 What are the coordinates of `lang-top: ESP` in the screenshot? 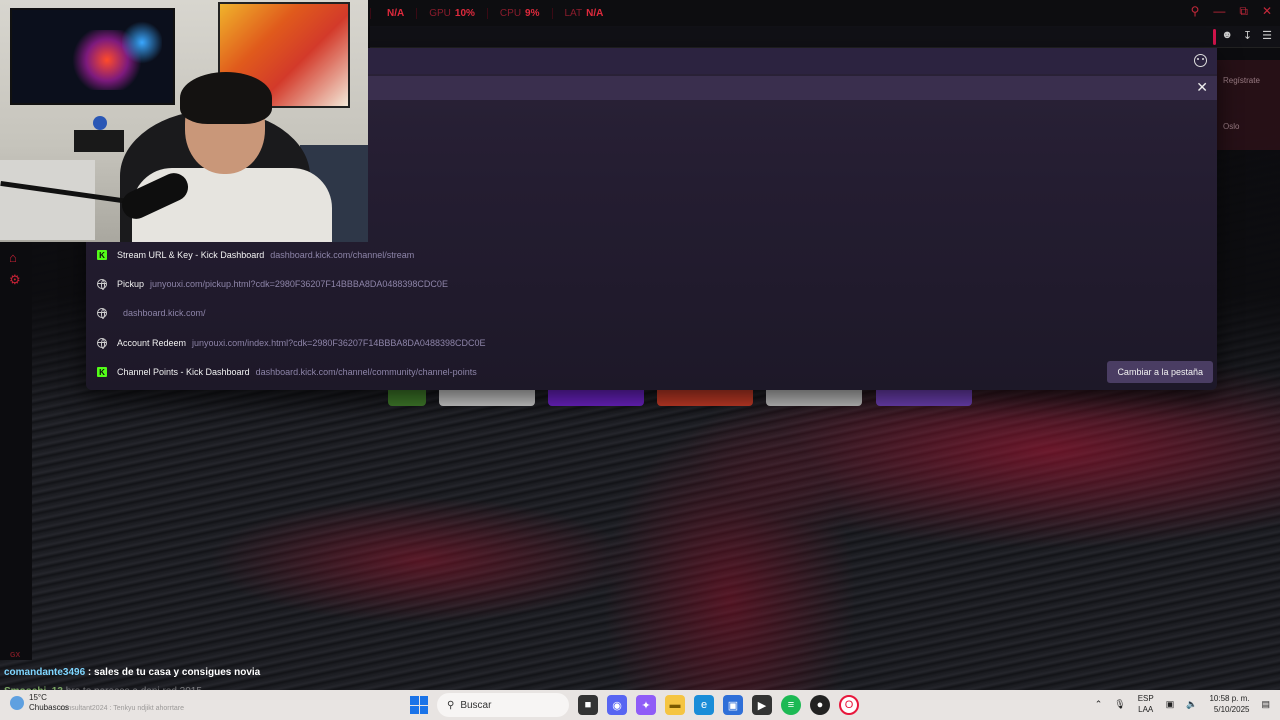 It's located at (1145, 698).